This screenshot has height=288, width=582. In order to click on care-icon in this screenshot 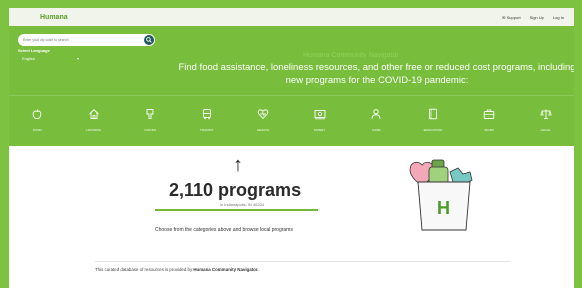, I will do `click(376, 114)`.